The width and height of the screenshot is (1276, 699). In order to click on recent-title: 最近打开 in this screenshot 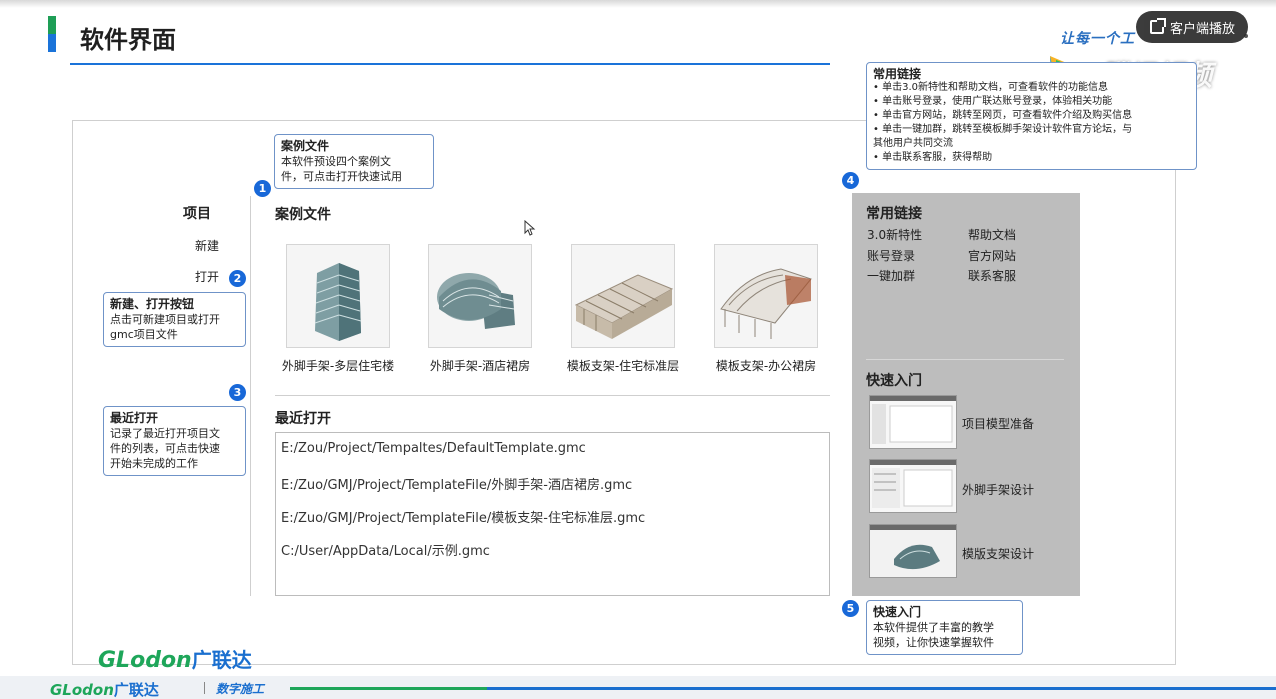, I will do `click(303, 419)`.